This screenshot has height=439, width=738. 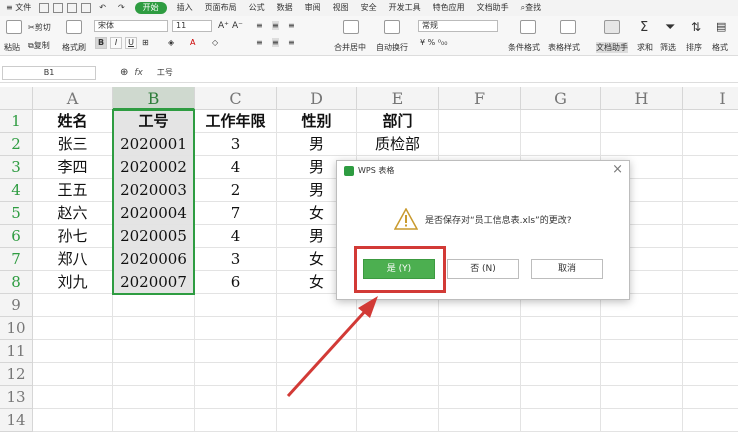 I want to click on formula-input: 工号, so click(x=165, y=72).